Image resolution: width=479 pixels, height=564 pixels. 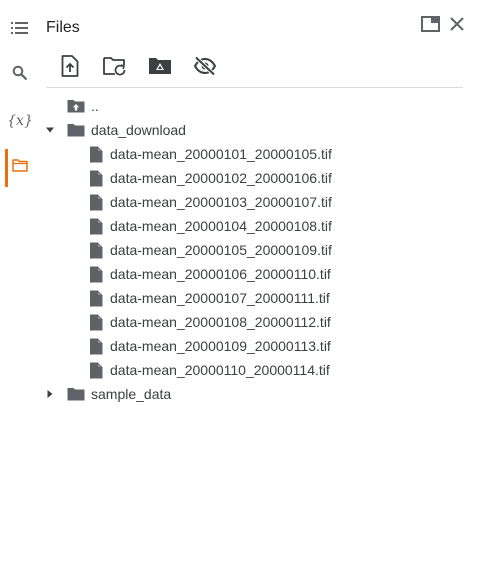 I want to click on file-name: data-mean_20000104_20000108.tif, so click(x=221, y=226).